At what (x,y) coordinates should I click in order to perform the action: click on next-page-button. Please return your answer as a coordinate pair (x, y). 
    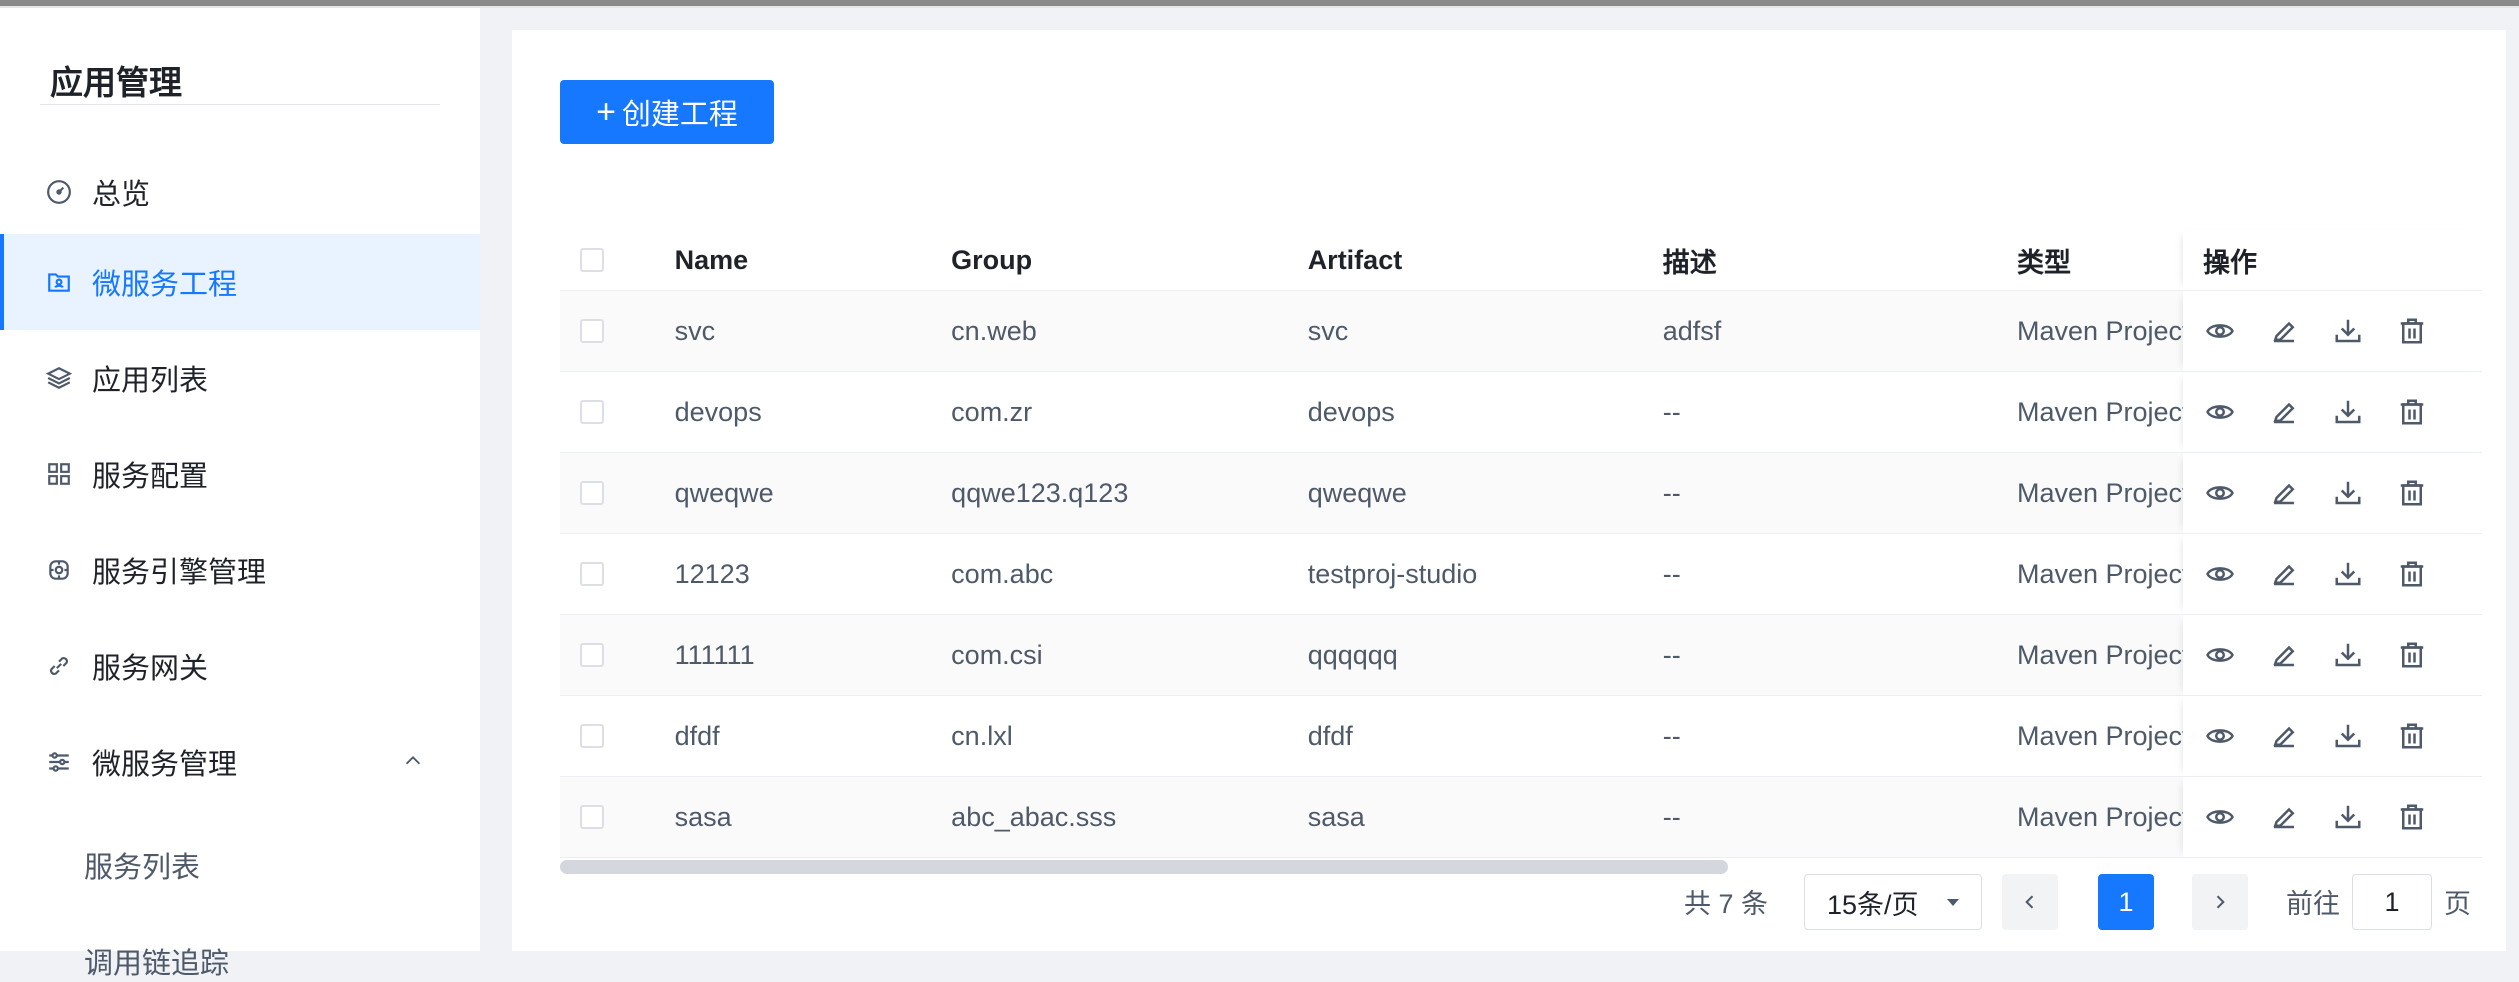
    Looking at the image, I should click on (2220, 902).